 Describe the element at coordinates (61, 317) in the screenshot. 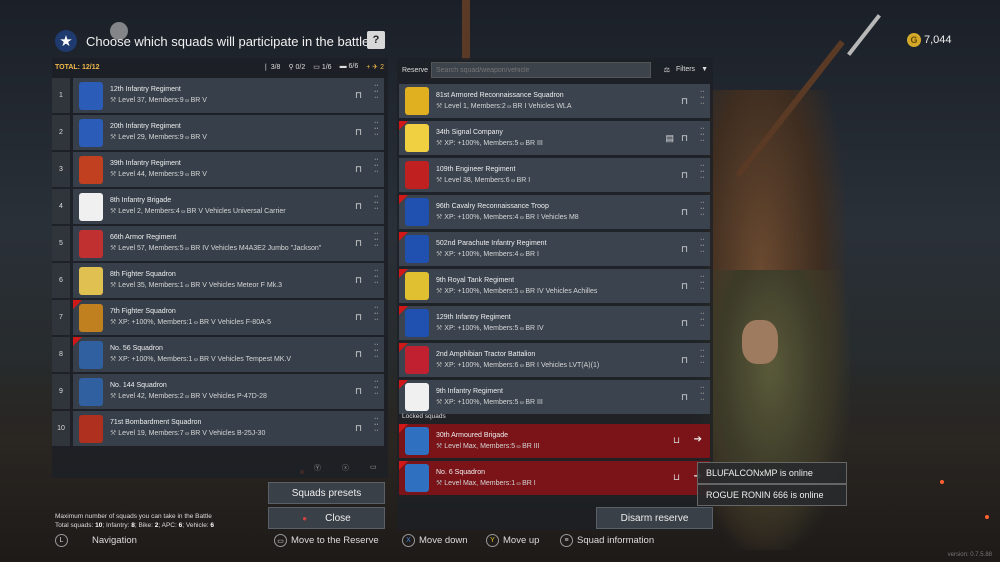

I see `squad-slot-number: 7` at that location.